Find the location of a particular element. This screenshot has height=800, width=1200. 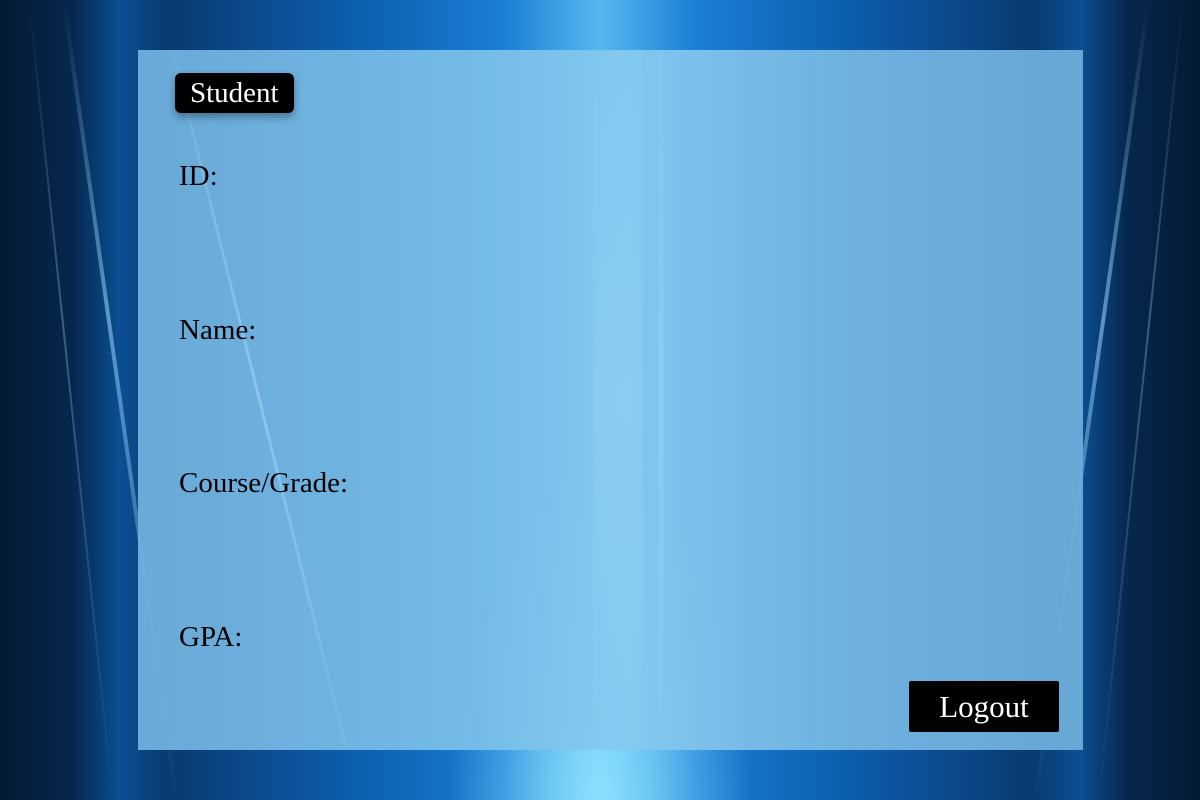

id-label: ID: is located at coordinates (198, 176).